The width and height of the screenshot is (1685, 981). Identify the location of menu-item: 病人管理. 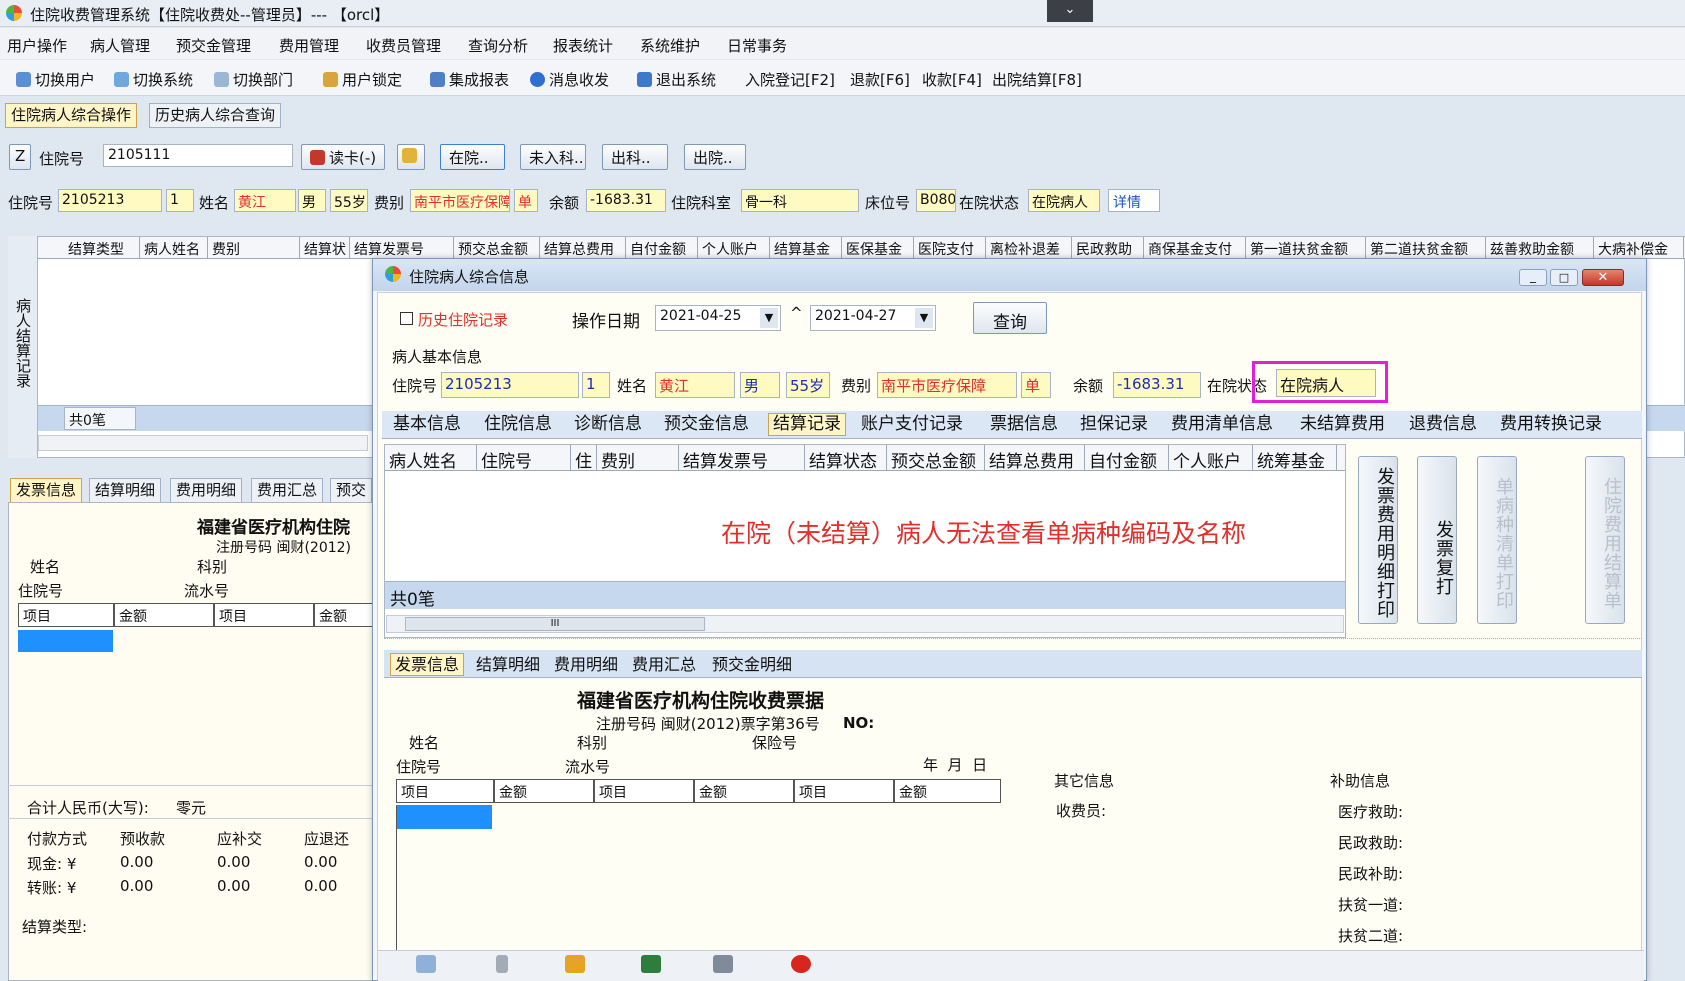
(120, 45).